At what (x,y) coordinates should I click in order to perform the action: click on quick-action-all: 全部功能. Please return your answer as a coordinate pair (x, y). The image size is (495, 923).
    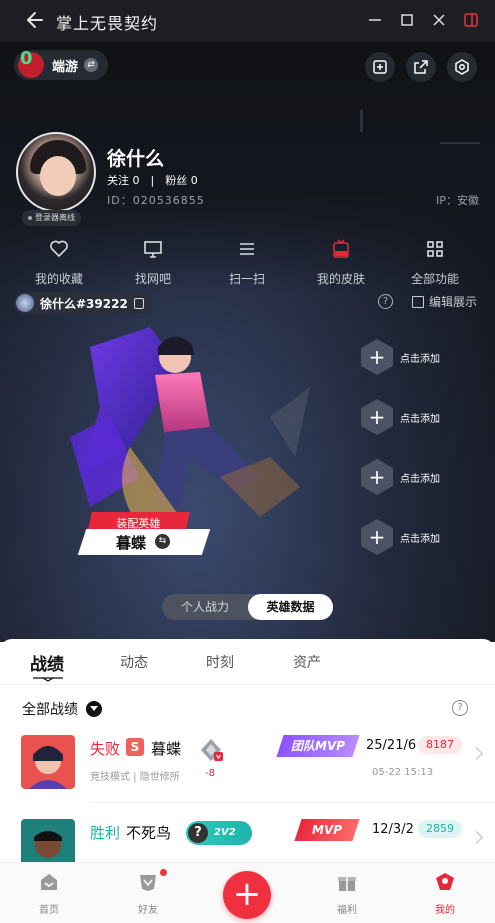
    Looking at the image, I should click on (435, 262).